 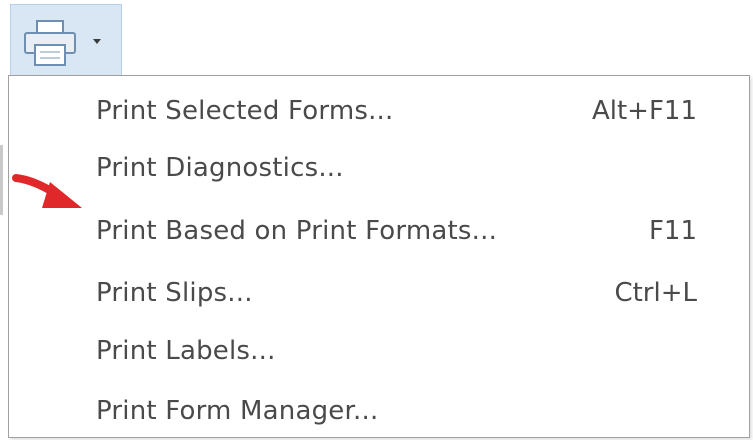 I want to click on background-window-edge, so click(x=1, y=180).